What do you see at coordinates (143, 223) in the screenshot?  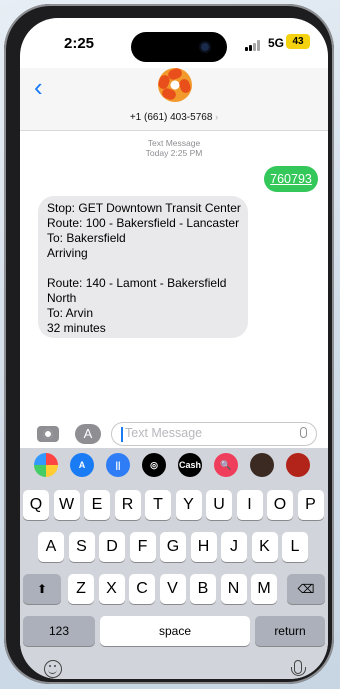 I see `incoming-line: Route: 100 - Bakersfield - Lancaster` at bounding box center [143, 223].